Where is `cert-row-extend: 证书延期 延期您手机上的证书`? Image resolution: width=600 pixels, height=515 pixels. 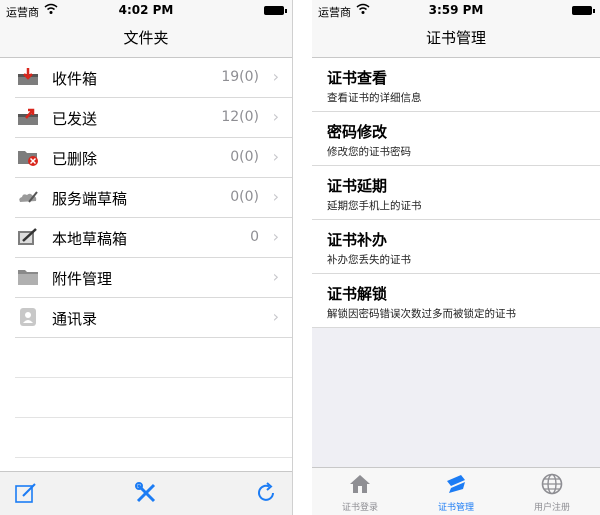
cert-row-extend: 证书延期 延期您手机上的证书 is located at coordinates (456, 193).